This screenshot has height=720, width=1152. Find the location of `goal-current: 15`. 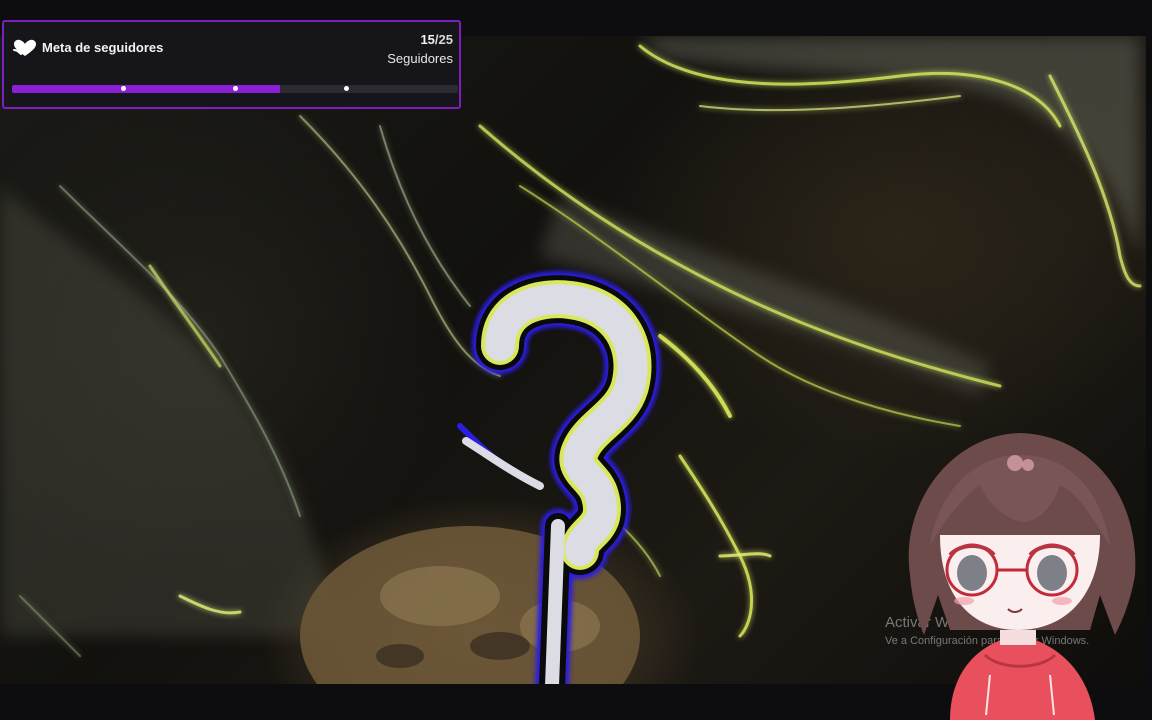

goal-current: 15 is located at coordinates (427, 39).